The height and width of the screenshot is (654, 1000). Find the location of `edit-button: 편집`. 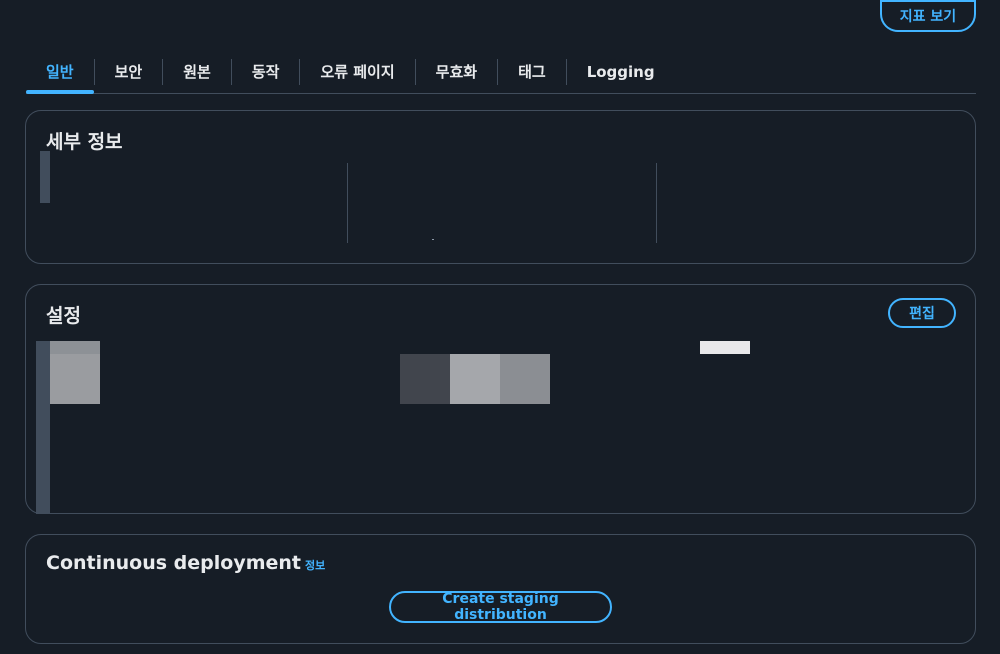

edit-button: 편집 is located at coordinates (922, 313).